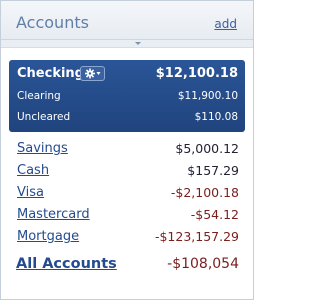 This screenshot has height=300, width=320. What do you see at coordinates (52, 22) in the screenshot?
I see `panel-title: Accounts` at bounding box center [52, 22].